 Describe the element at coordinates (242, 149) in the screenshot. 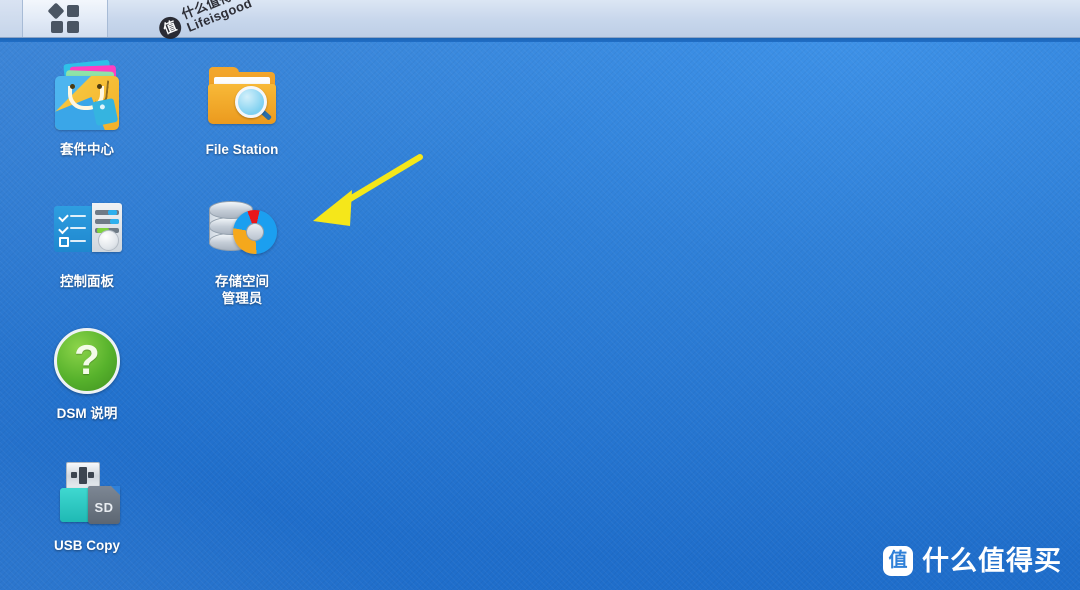

I see `desktop-icon-label: File Station` at that location.